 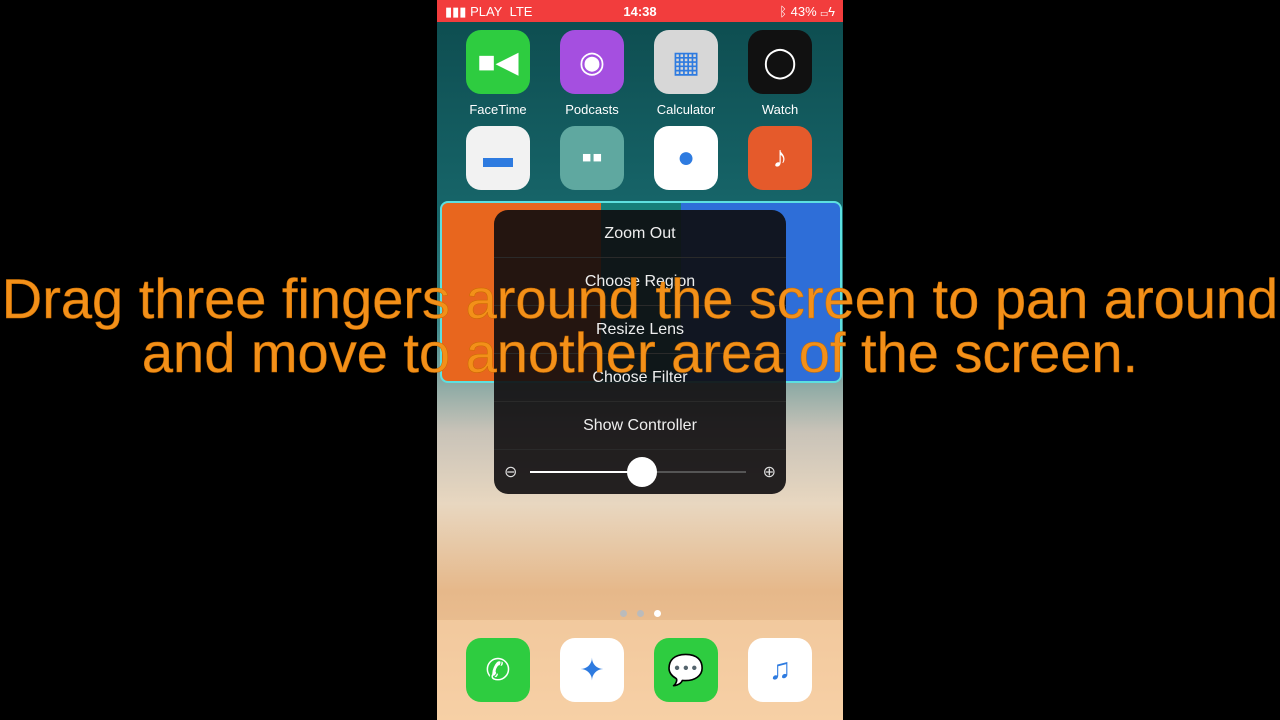 What do you see at coordinates (640, 234) in the screenshot?
I see `menu-item-zoom-out: Zoom Out` at bounding box center [640, 234].